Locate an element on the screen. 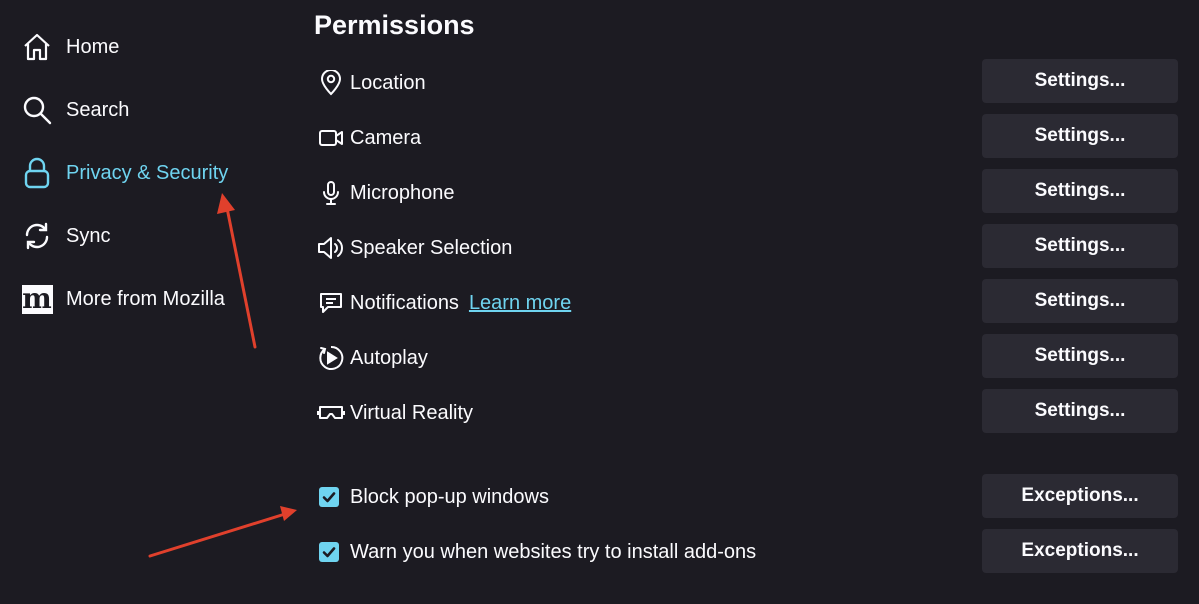 The width and height of the screenshot is (1199, 604). permission-label: Speaker Selection is located at coordinates (431, 247).